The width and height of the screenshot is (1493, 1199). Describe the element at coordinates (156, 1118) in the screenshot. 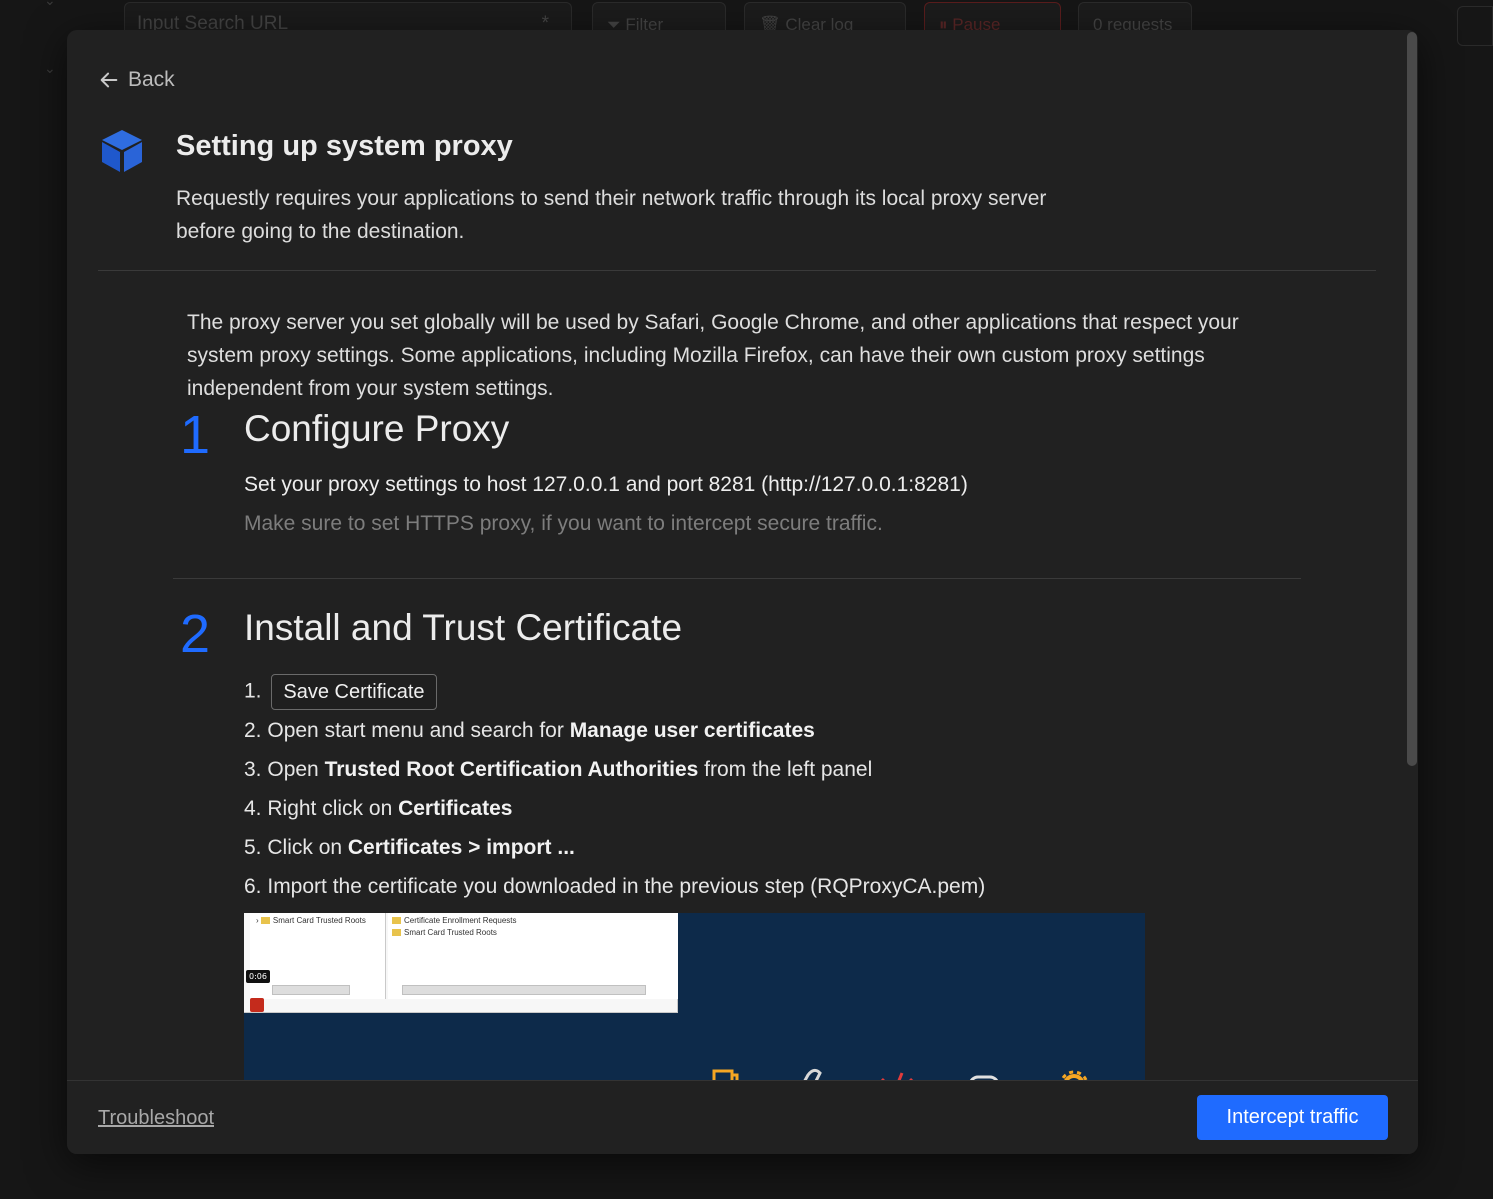

I see `troubleshoot-link: Troubleshoot` at that location.